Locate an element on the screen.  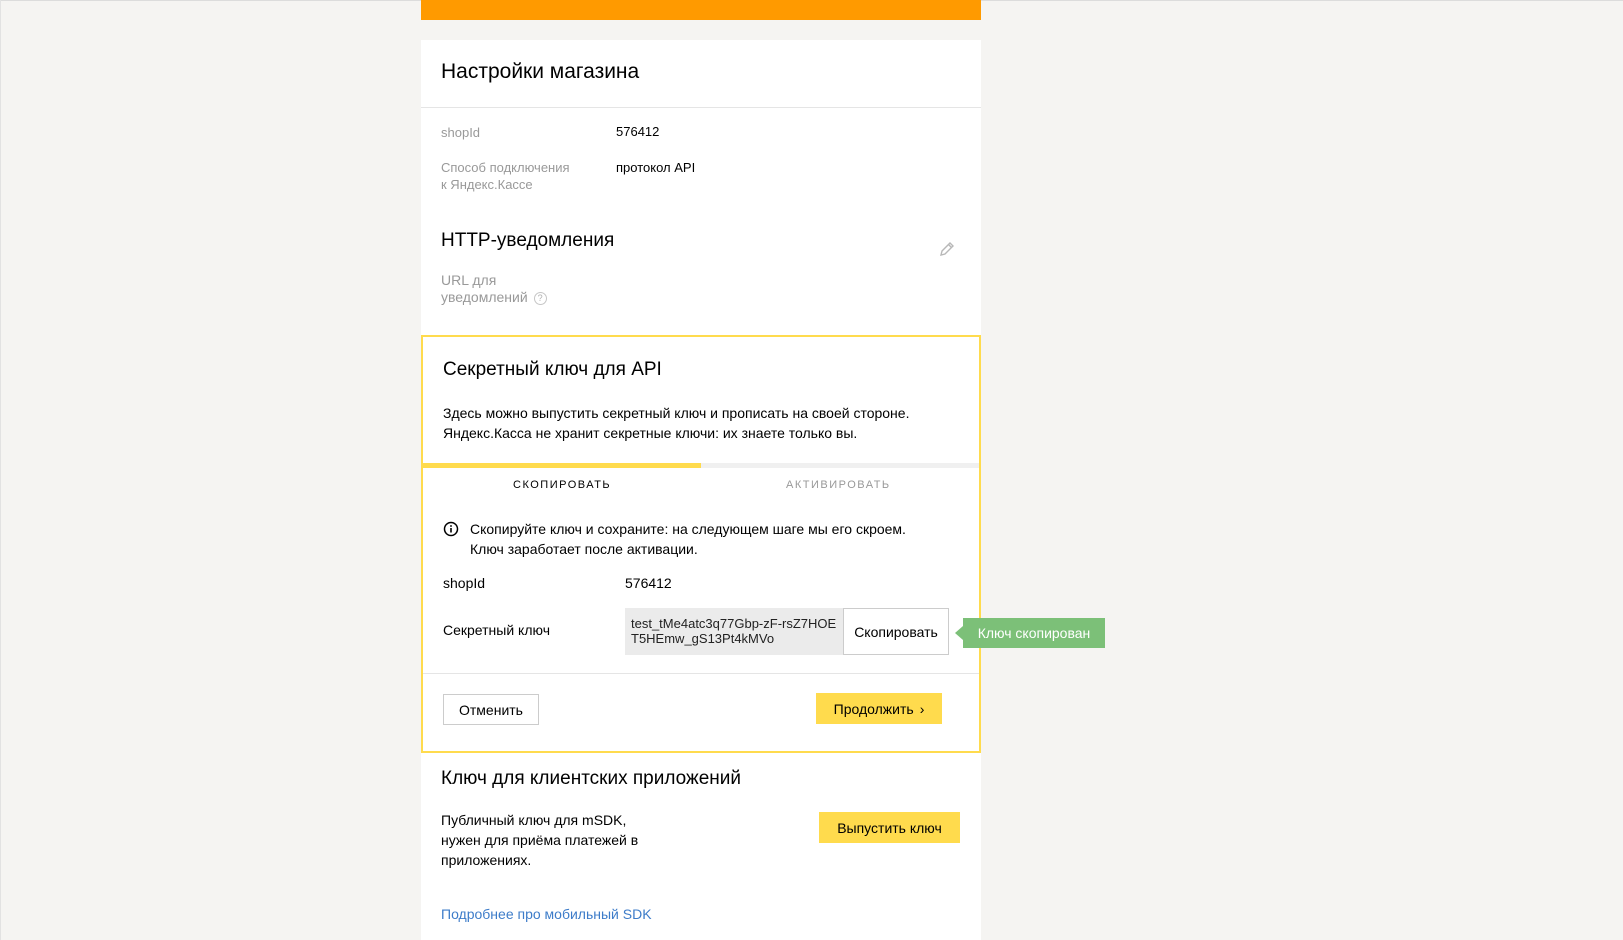
card-header: Настройки магазина is located at coordinates (701, 74).